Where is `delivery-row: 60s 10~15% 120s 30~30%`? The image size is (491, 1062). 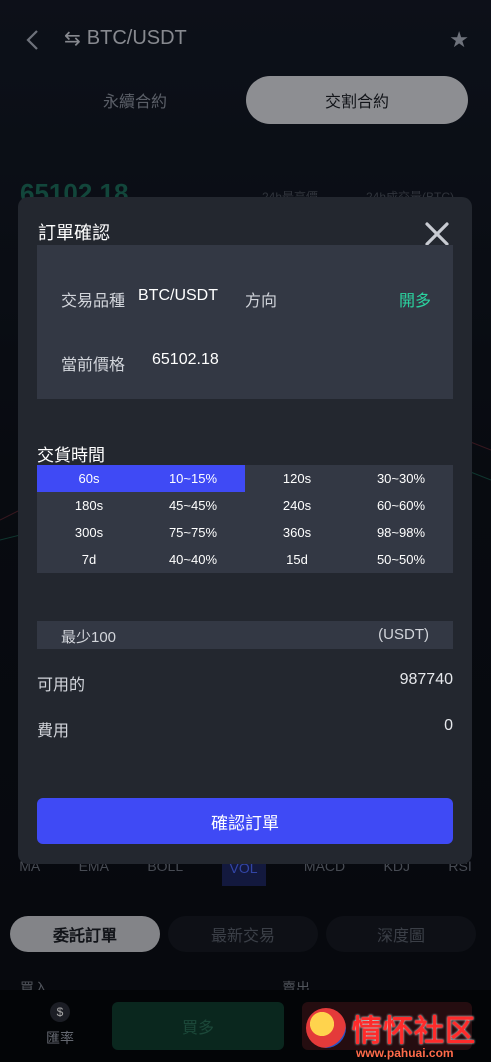
delivery-row: 60s 10~15% 120s 30~30% is located at coordinates (245, 478).